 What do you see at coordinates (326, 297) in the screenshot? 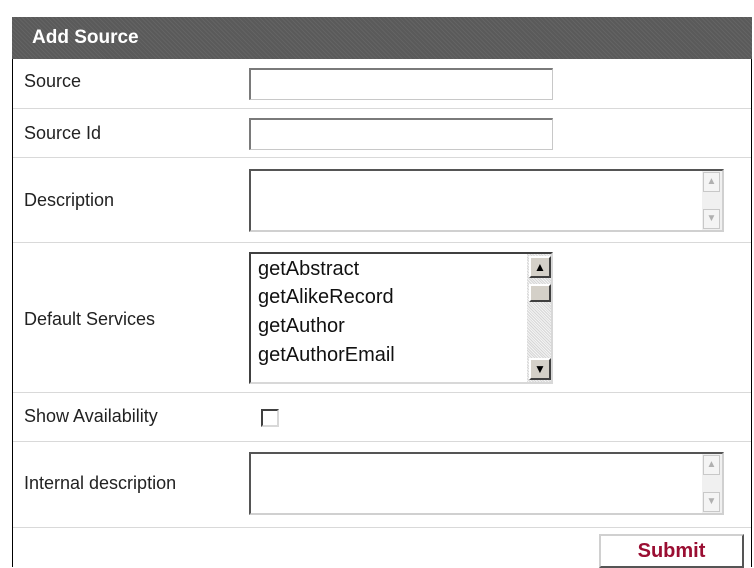
I see `list-item: getAlikeRecord` at bounding box center [326, 297].